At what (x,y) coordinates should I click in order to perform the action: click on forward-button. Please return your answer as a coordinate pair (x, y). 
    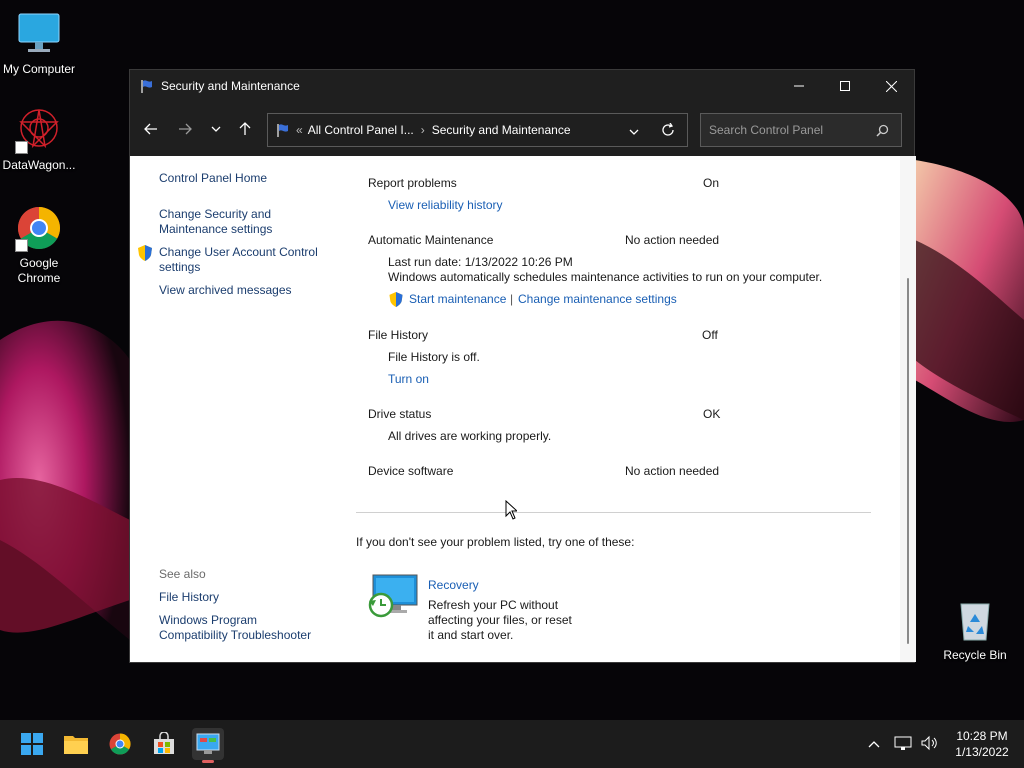
    Looking at the image, I should click on (185, 129).